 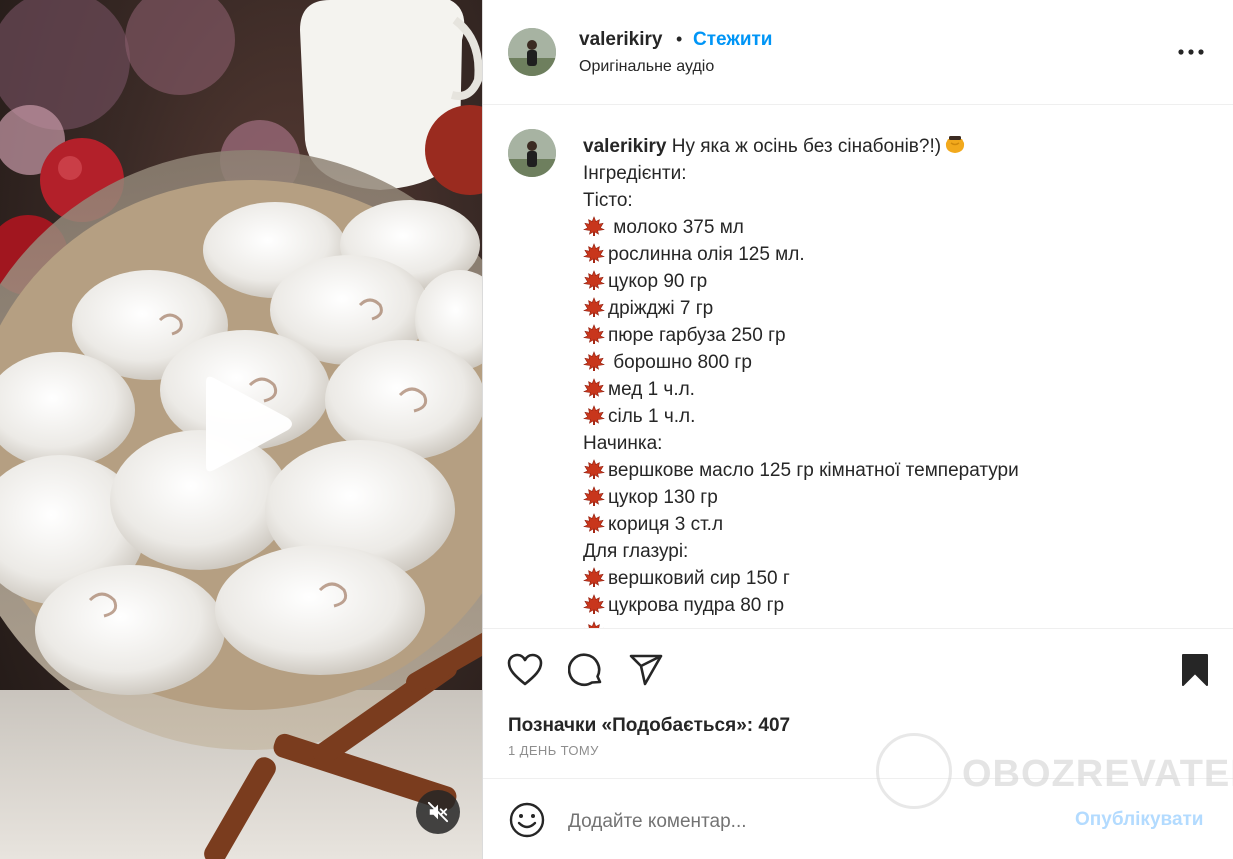 What do you see at coordinates (1139, 820) in the screenshot?
I see `publish-button: Опублікувати` at bounding box center [1139, 820].